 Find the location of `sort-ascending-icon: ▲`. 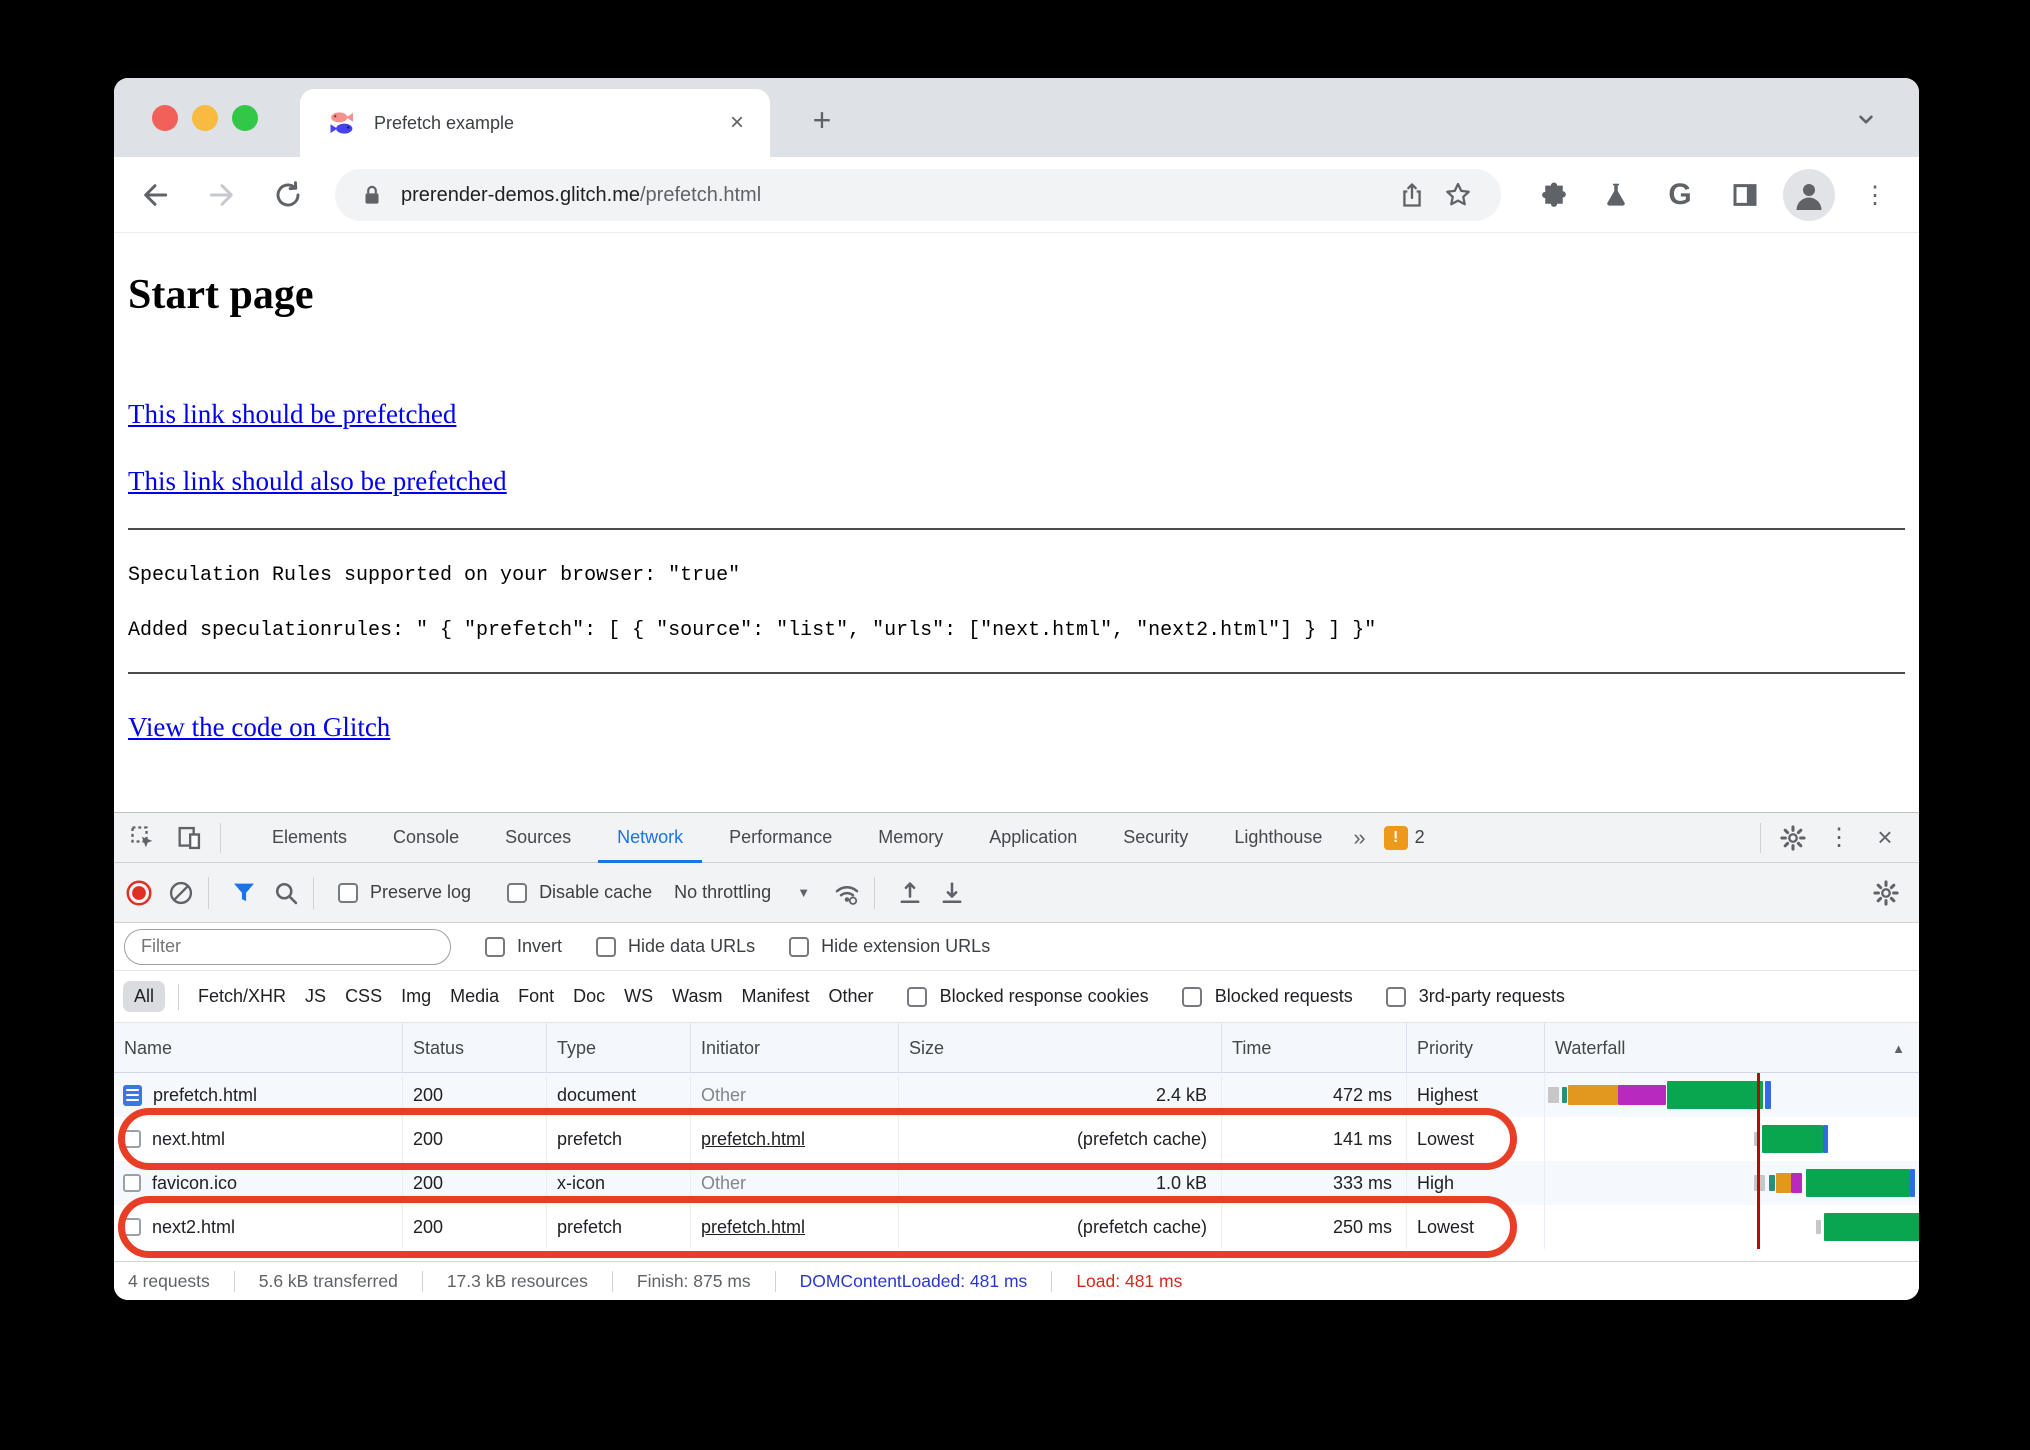

sort-ascending-icon: ▲ is located at coordinates (1898, 1048).